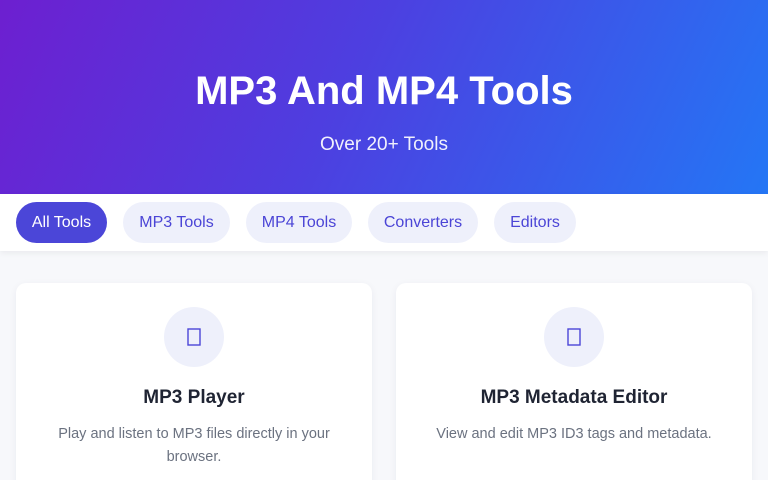 This screenshot has width=768, height=480. Describe the element at coordinates (574, 397) in the screenshot. I see `tool-card-title: MP3 Metadata Editor` at that location.